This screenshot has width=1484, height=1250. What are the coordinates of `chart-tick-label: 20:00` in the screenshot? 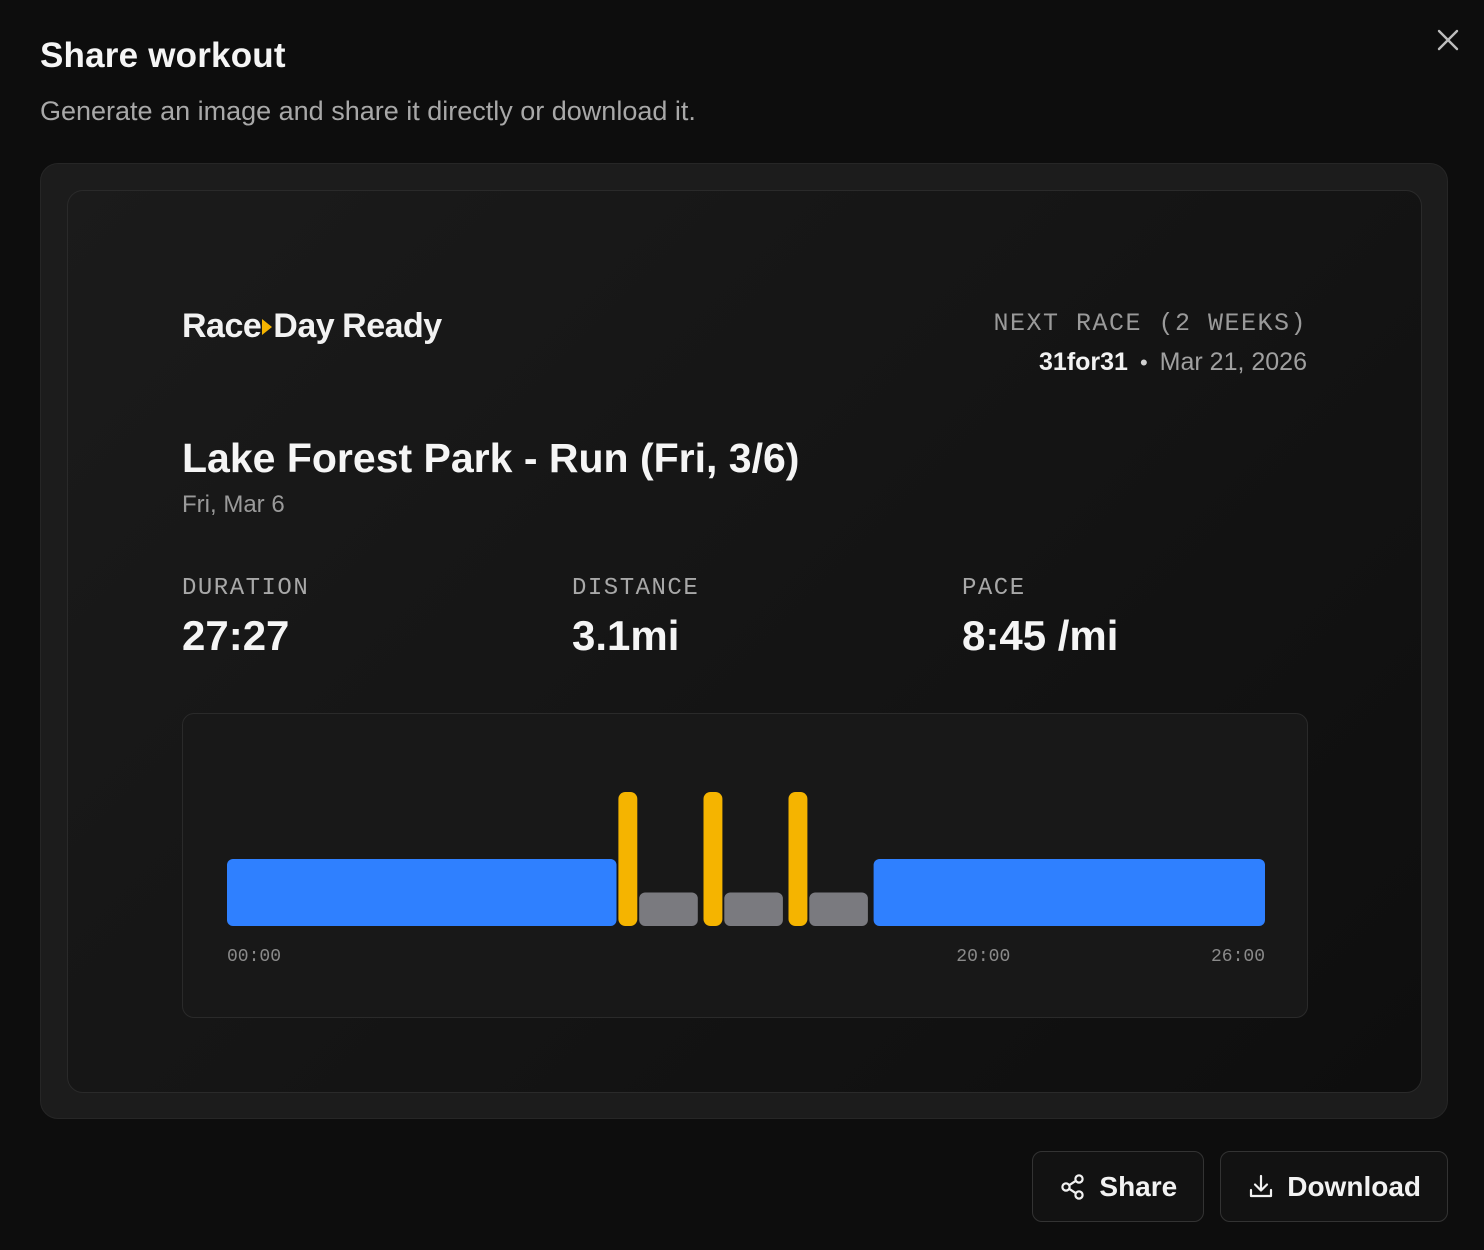 It's located at (983, 957).